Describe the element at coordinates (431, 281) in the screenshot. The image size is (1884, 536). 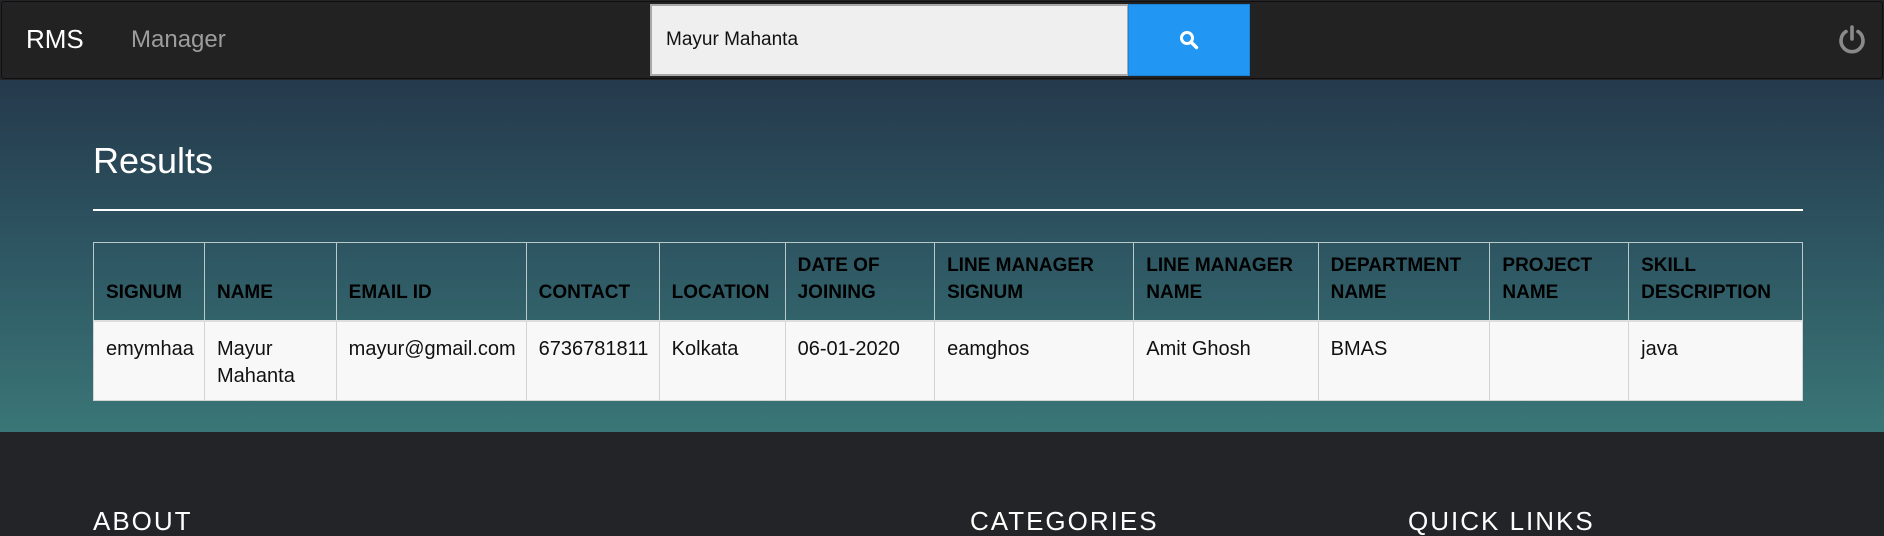
I see `column-header: EMAIL ID` at that location.